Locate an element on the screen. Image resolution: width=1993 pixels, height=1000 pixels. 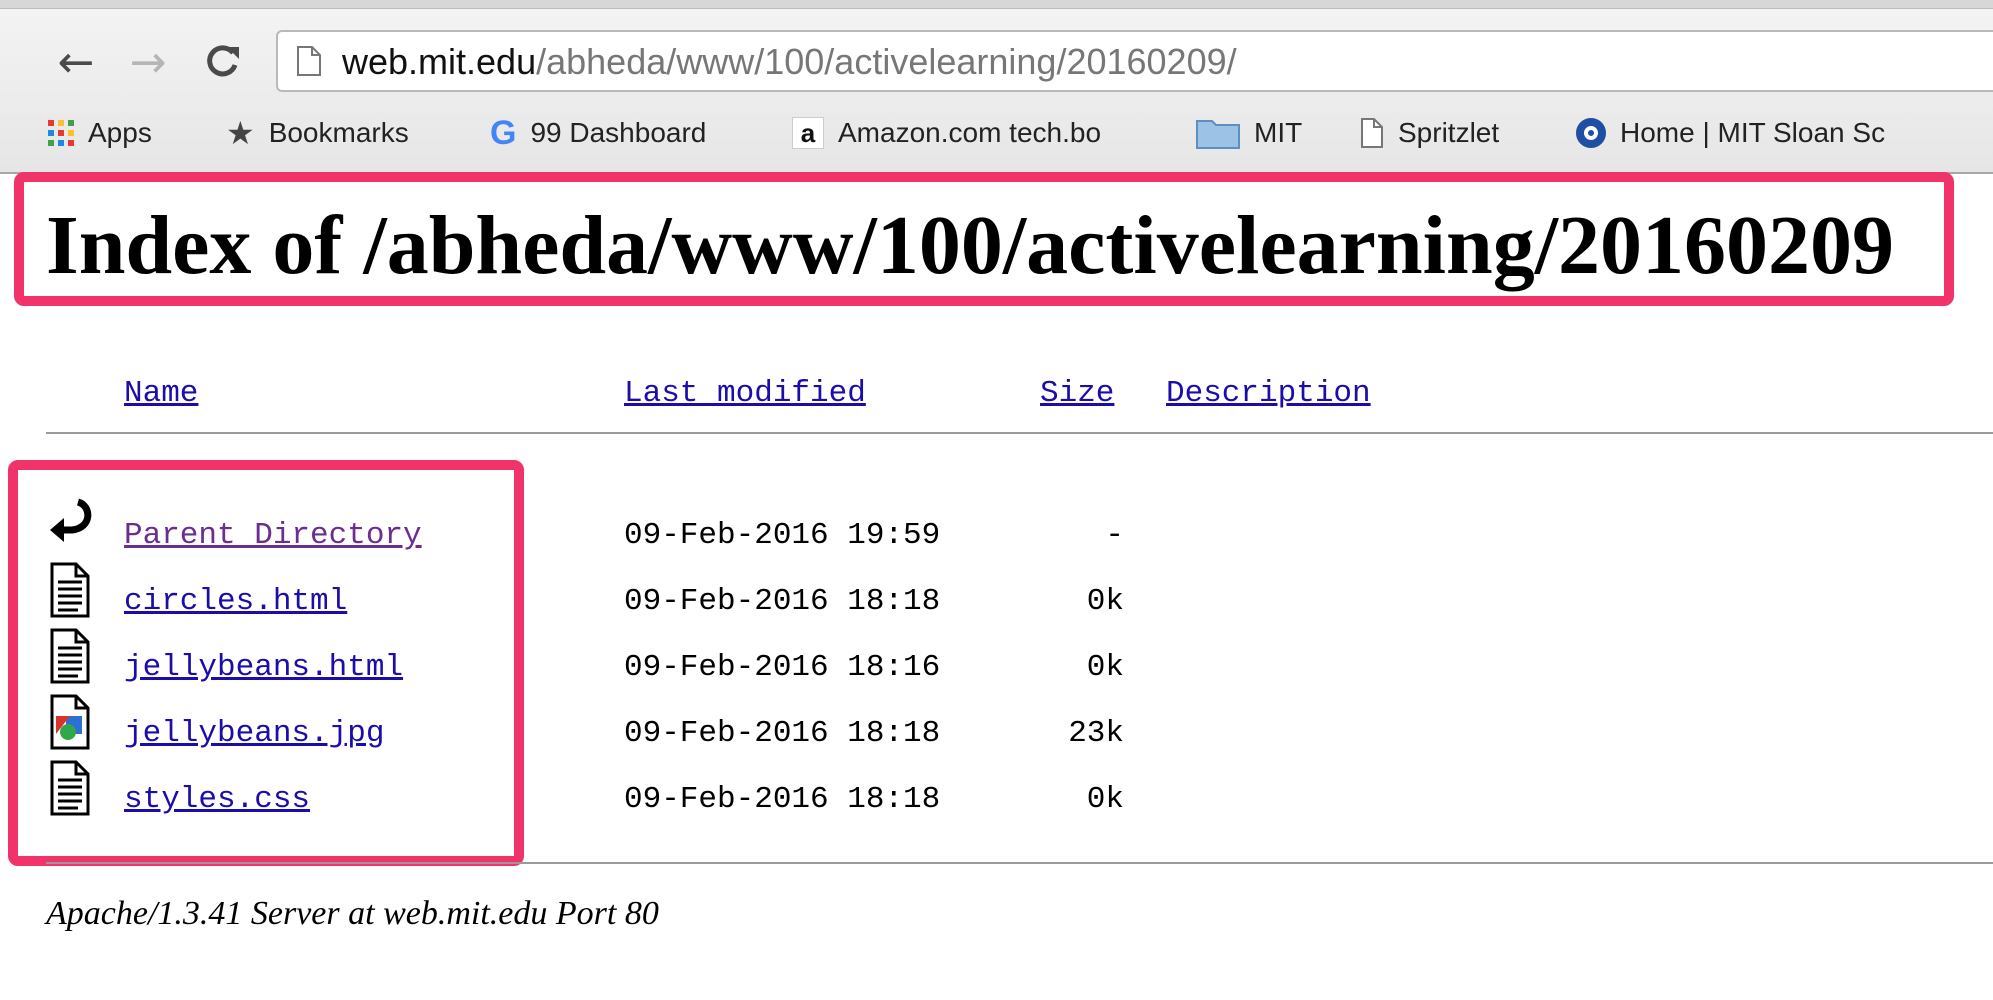
file-list-highlight-box is located at coordinates (266, 663).